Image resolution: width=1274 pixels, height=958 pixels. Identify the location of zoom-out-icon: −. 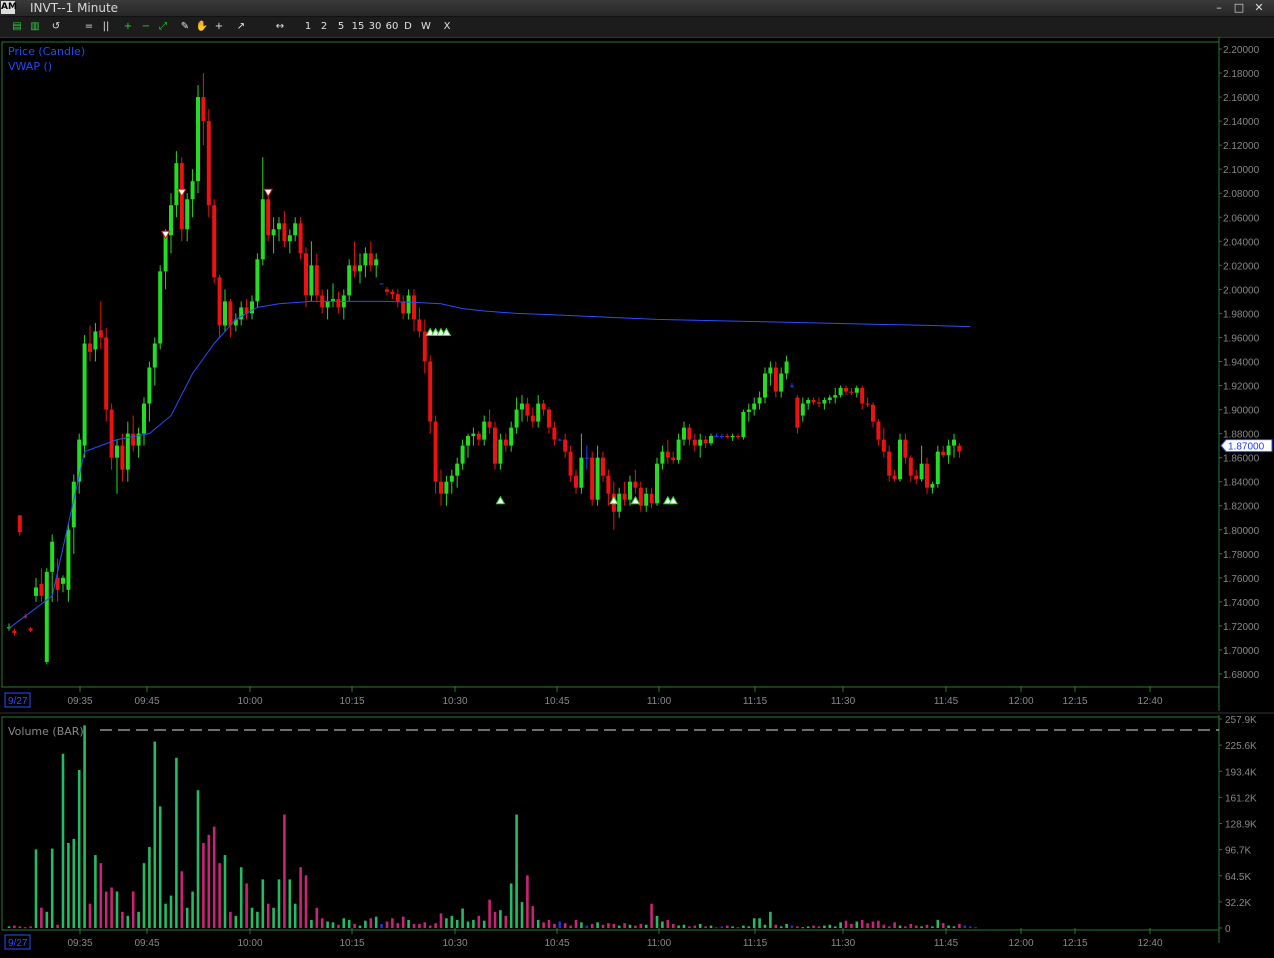
(146, 27).